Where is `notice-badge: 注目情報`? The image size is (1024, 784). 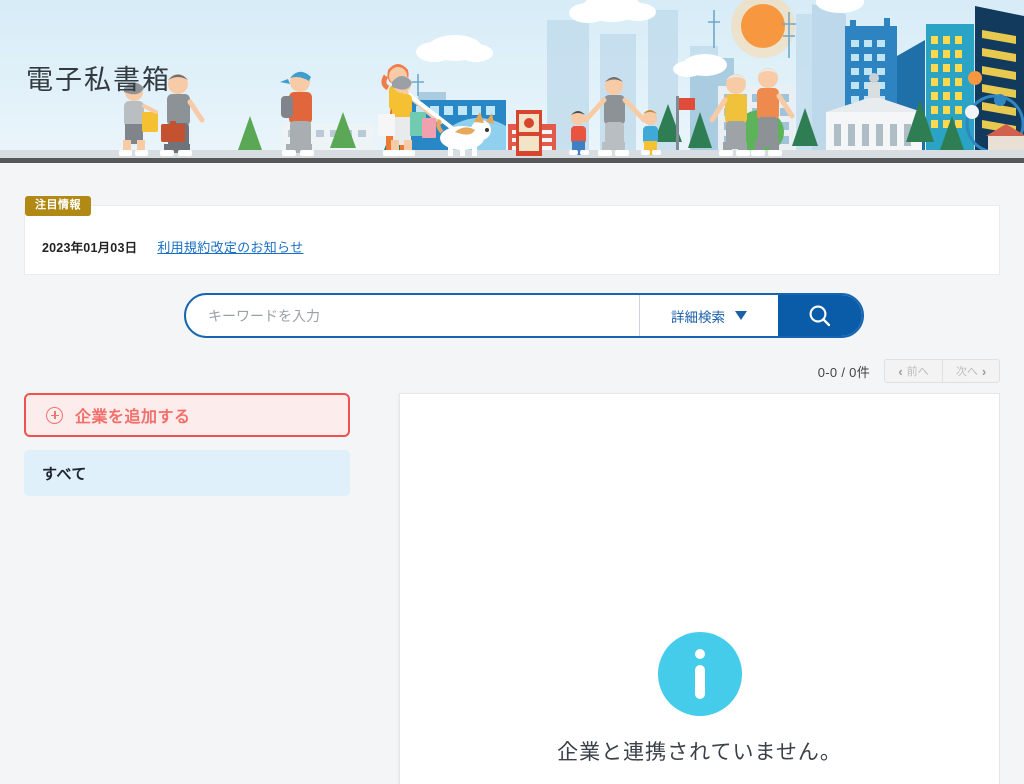 notice-badge: 注目情報 is located at coordinates (58, 206).